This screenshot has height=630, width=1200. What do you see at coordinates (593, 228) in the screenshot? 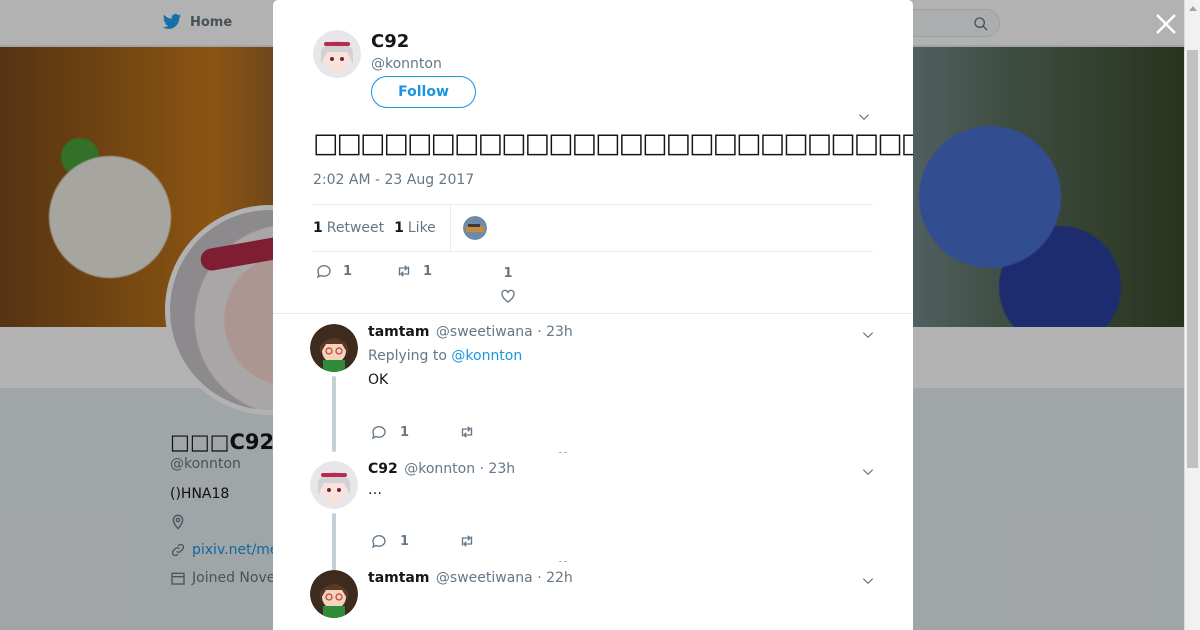
I see `tweet-stats: 1 Retweet 1 Like` at bounding box center [593, 228].